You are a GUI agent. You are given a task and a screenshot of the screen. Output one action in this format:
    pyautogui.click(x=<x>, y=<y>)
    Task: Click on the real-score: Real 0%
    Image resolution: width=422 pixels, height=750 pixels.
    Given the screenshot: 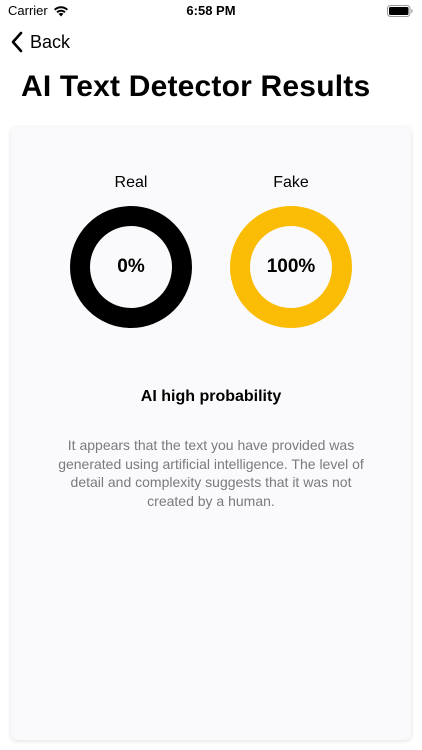 What is the action you would take?
    pyautogui.click(x=131, y=251)
    